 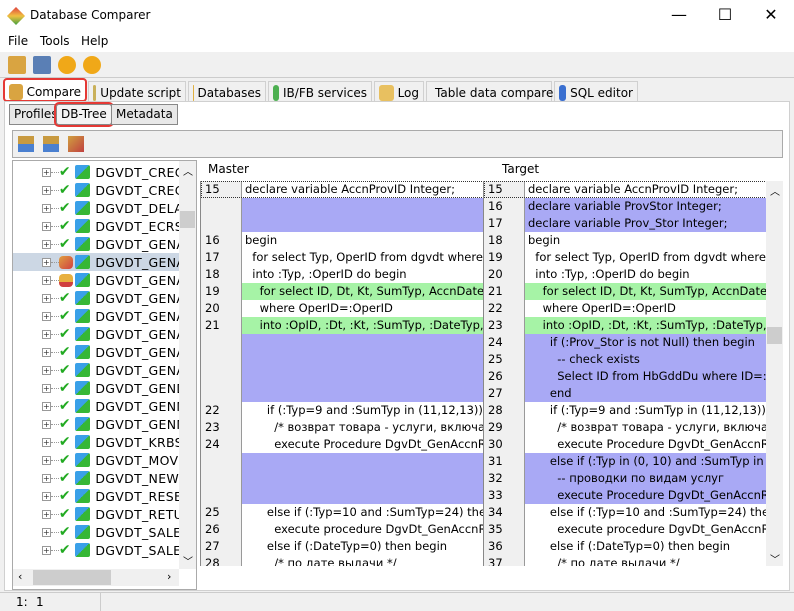 What do you see at coordinates (96, 388) in the screenshot?
I see `tree-item: +✔DGVDT_GENDG` at bounding box center [96, 388].